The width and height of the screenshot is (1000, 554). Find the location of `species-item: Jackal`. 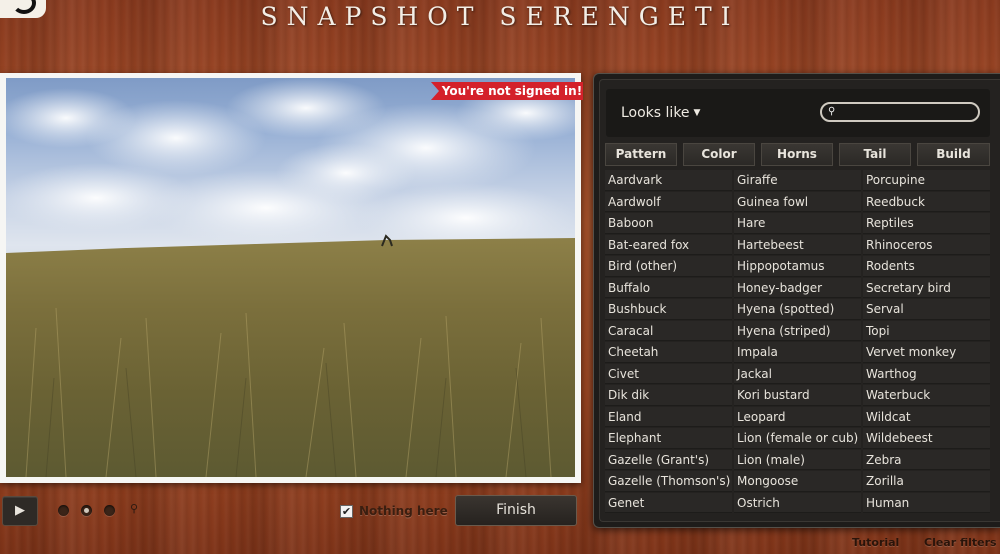

species-item: Jackal is located at coordinates (797, 373).